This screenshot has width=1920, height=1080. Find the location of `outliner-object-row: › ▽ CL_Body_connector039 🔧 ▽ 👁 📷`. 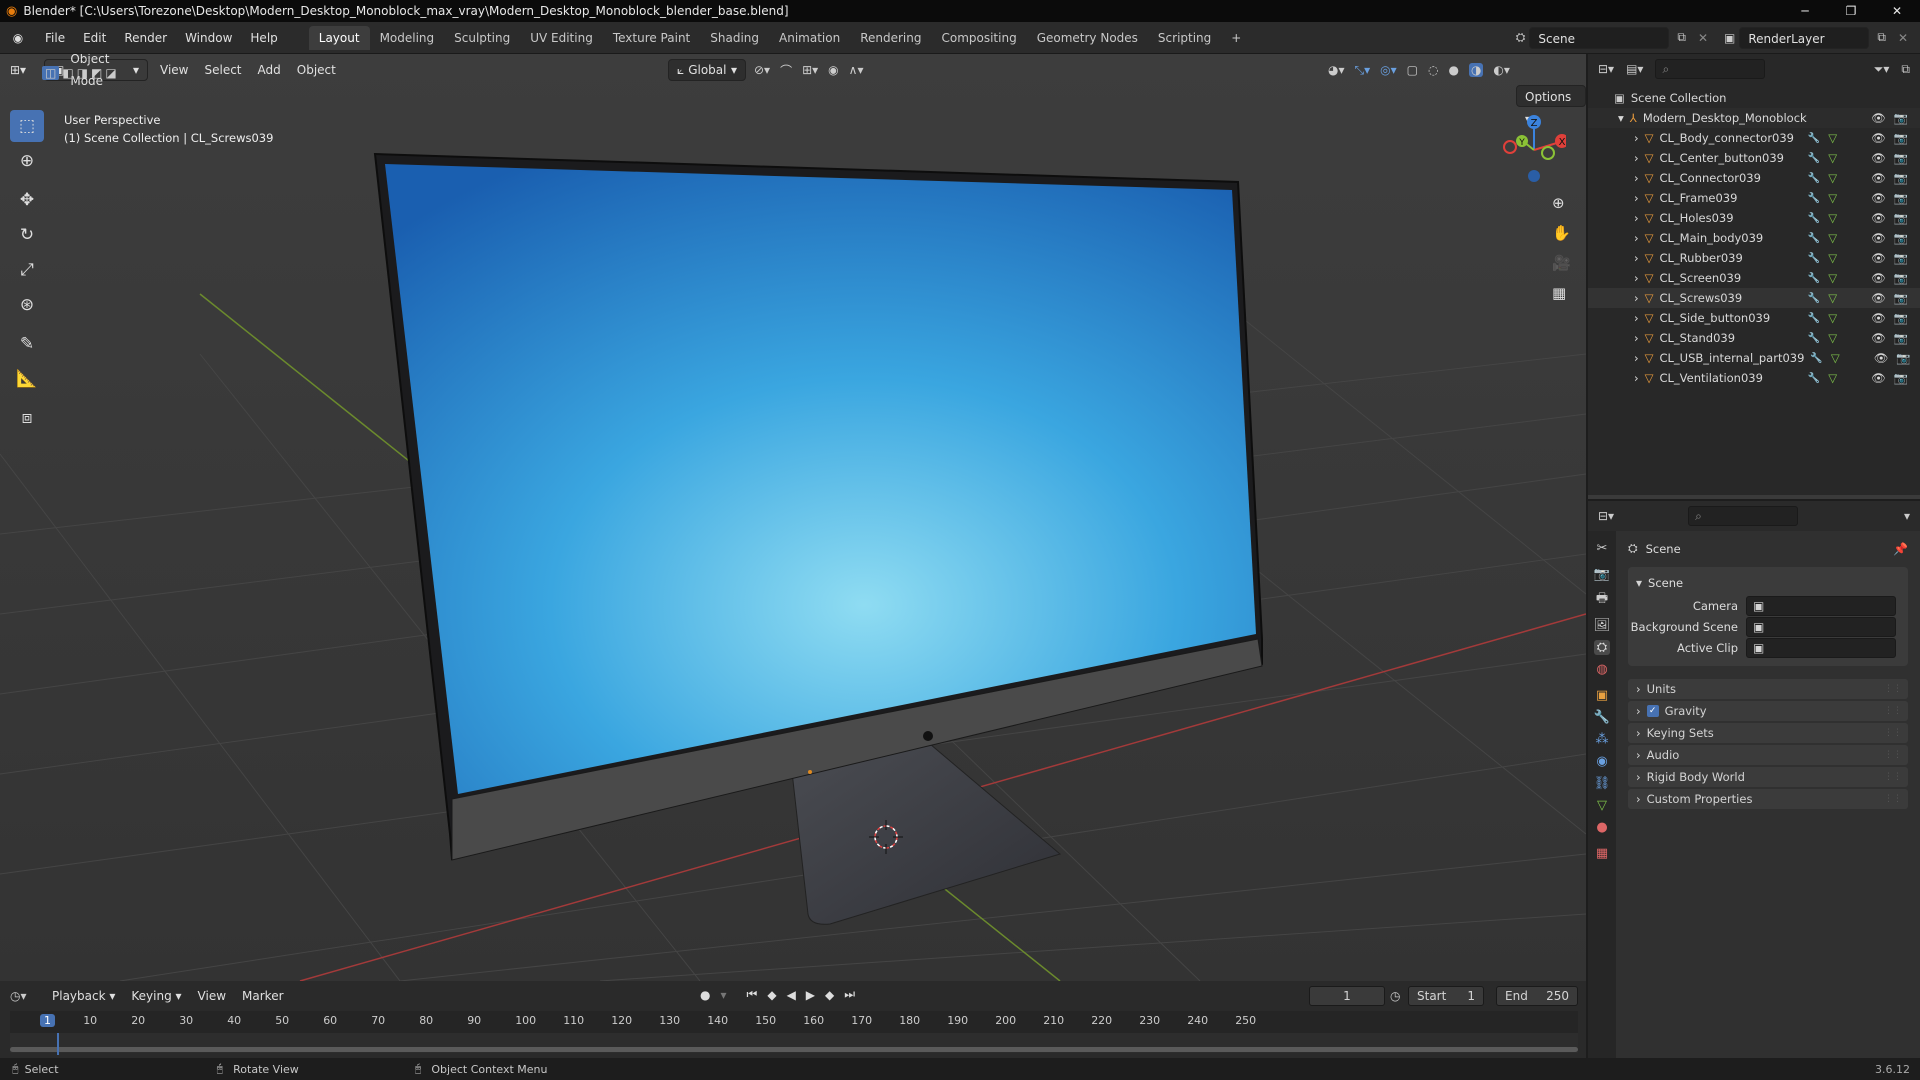

outliner-object-row: › ▽ CL_Body_connector039 🔧 ▽ 👁 📷 is located at coordinates (1754, 138).